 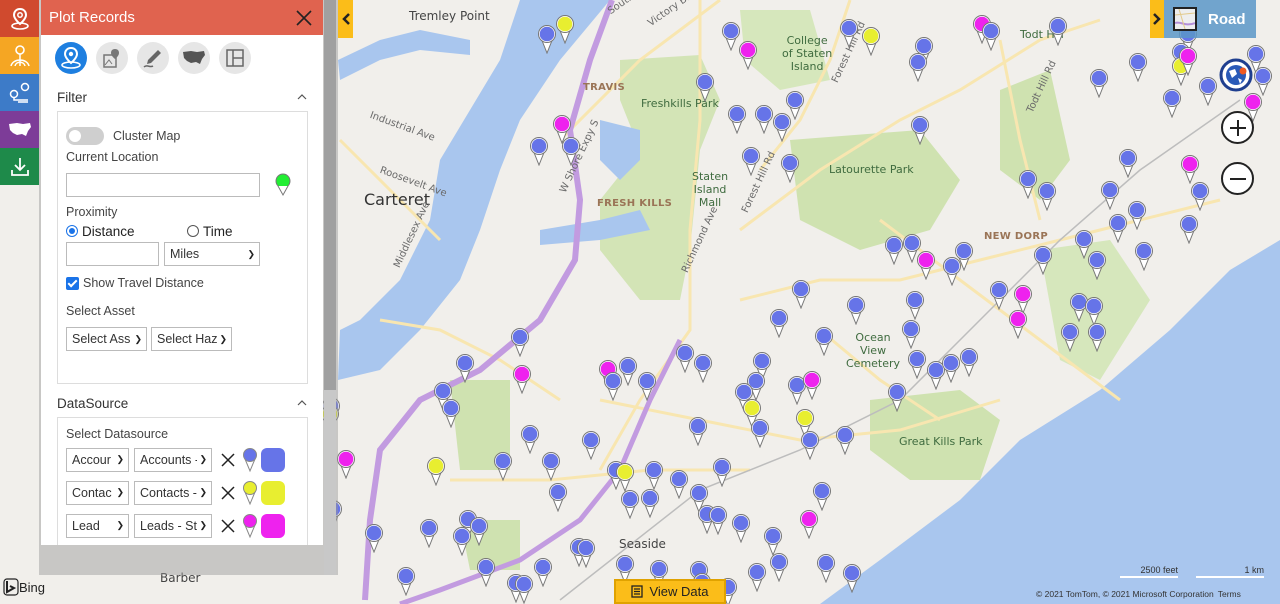 I want to click on proximity-value-input, so click(x=112, y=254).